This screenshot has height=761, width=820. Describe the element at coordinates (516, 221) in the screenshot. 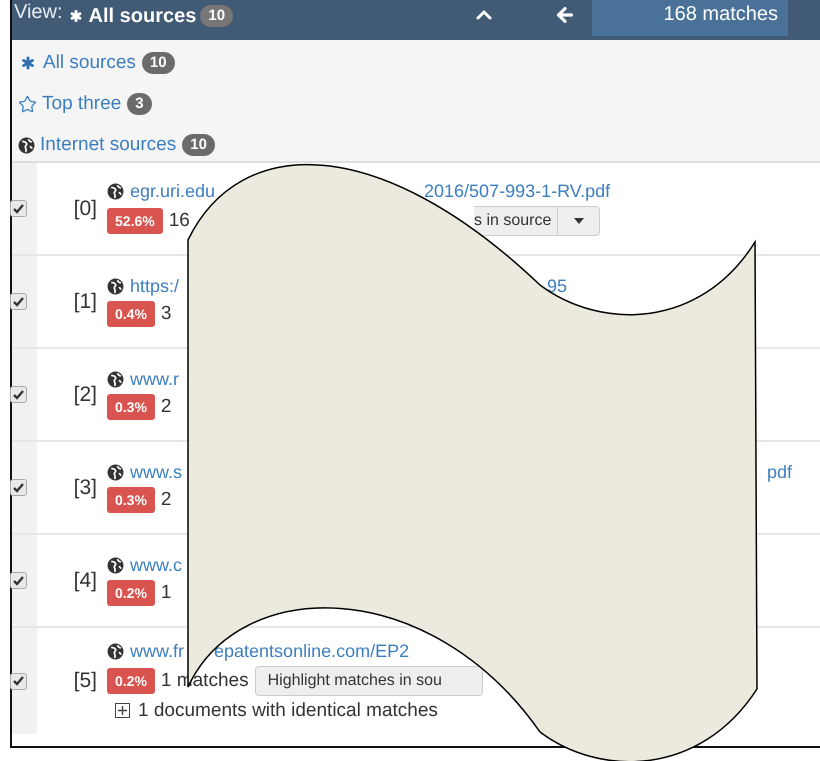

I see `highlight-button: s in source` at that location.